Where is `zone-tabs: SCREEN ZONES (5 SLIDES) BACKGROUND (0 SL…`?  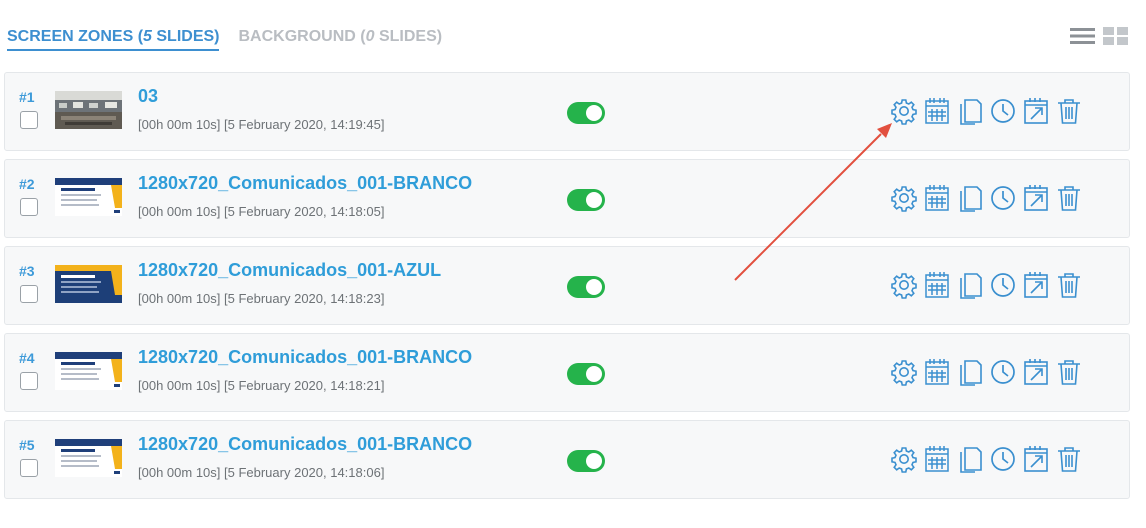 zone-tabs: SCREEN ZONES (5 SLIDES) BACKGROUND (0 SL… is located at coordinates (224, 40).